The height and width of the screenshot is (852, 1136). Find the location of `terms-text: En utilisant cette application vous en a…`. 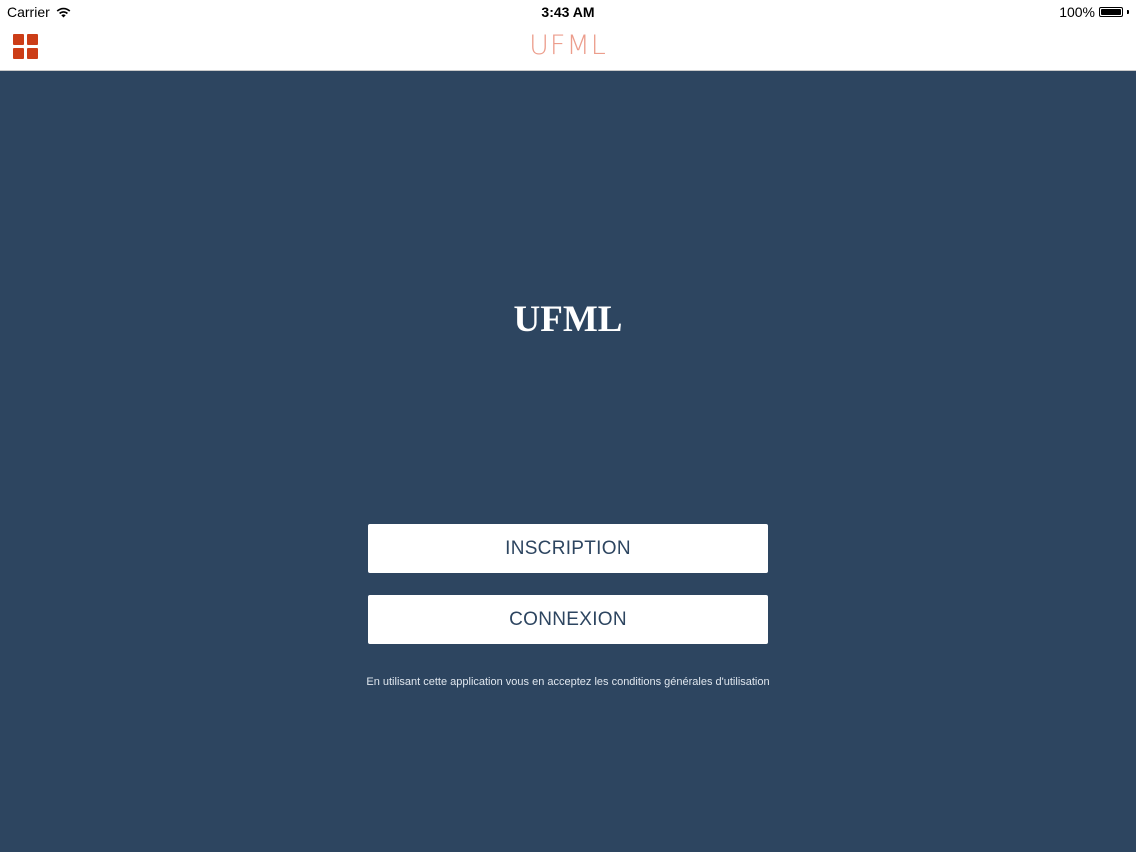

terms-text: En utilisant cette application vous en a… is located at coordinates (568, 682).